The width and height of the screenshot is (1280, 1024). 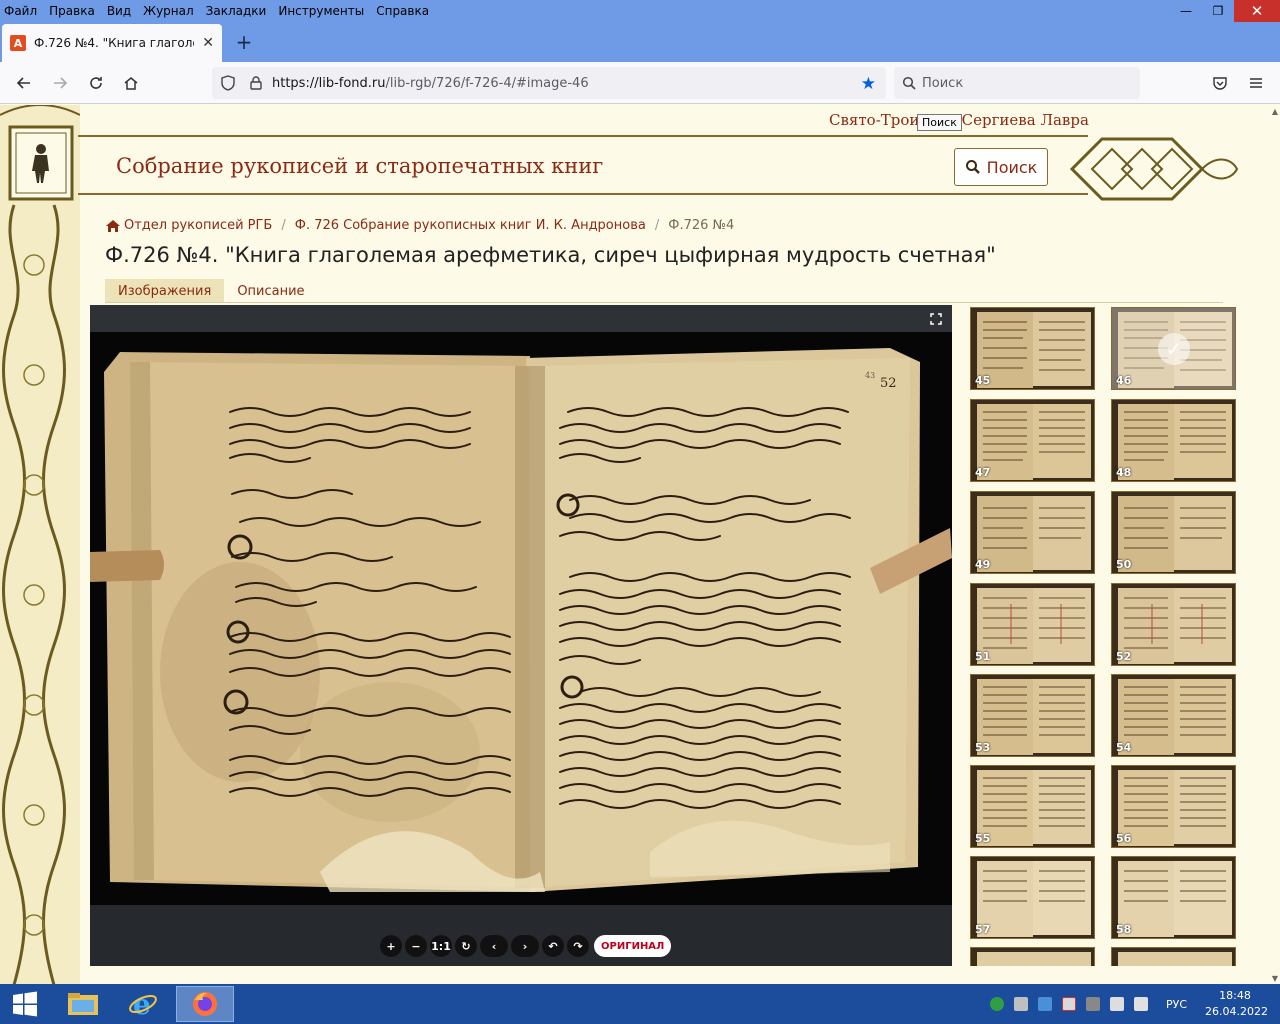 I want to click on thumbnail: 48, so click(x=1173, y=440).